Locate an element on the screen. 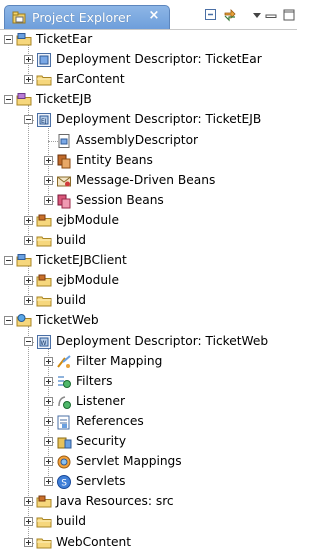  tree-item: Servlet Mappings is located at coordinates (148, 462).